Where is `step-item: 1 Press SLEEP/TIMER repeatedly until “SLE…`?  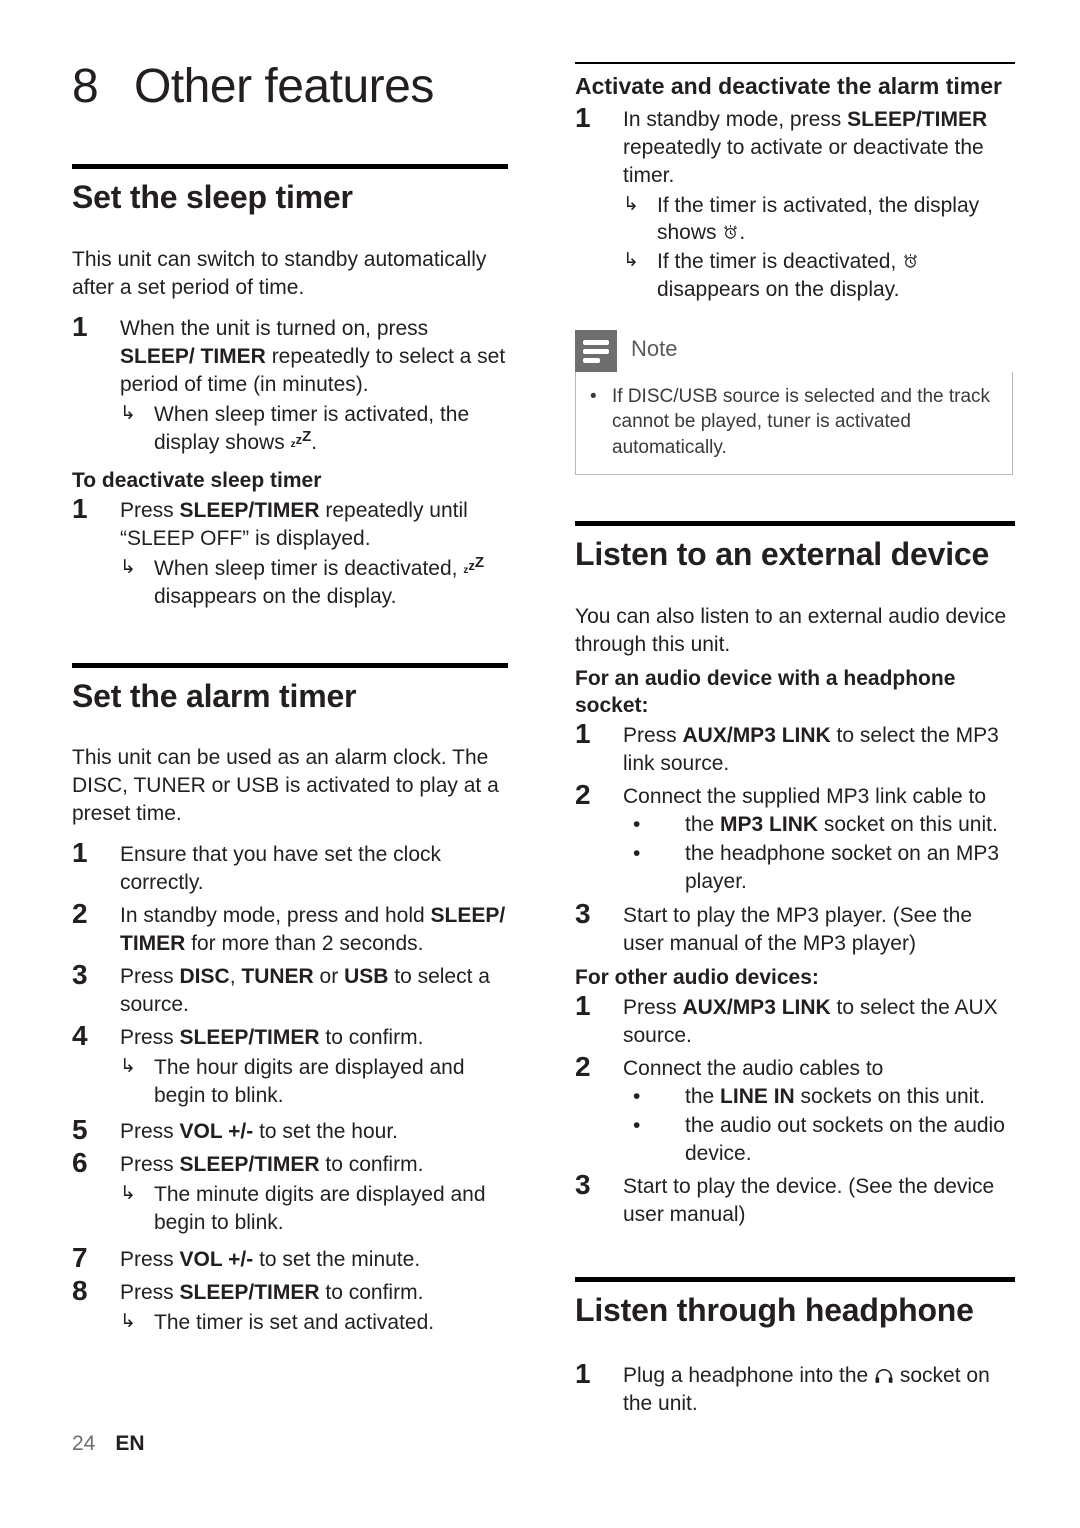 step-item: 1 Press SLEEP/TIMER repeatedly until “SLE… is located at coordinates (290, 554).